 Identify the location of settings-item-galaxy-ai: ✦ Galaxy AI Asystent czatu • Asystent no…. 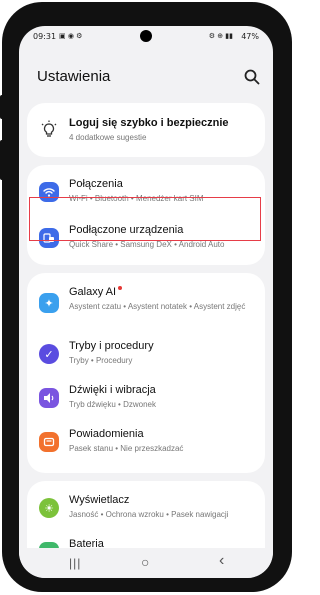
(146, 305).